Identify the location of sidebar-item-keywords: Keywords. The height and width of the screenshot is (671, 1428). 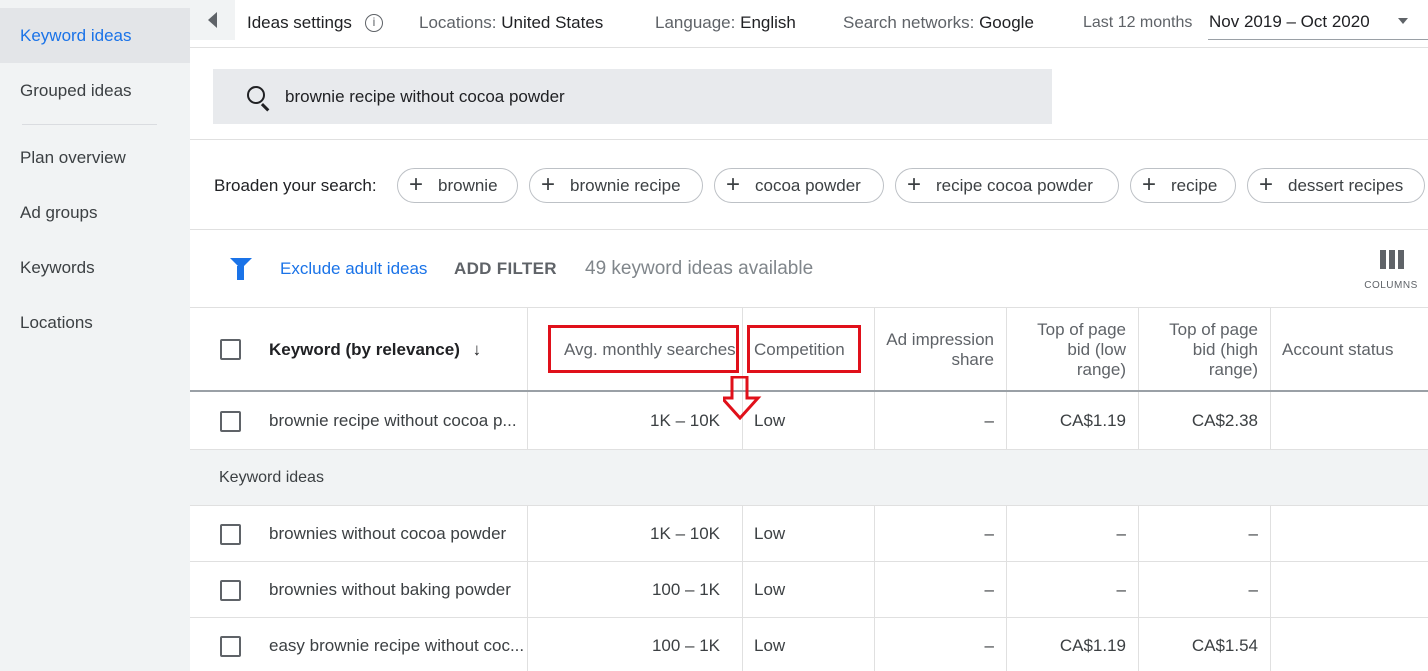
(95, 267).